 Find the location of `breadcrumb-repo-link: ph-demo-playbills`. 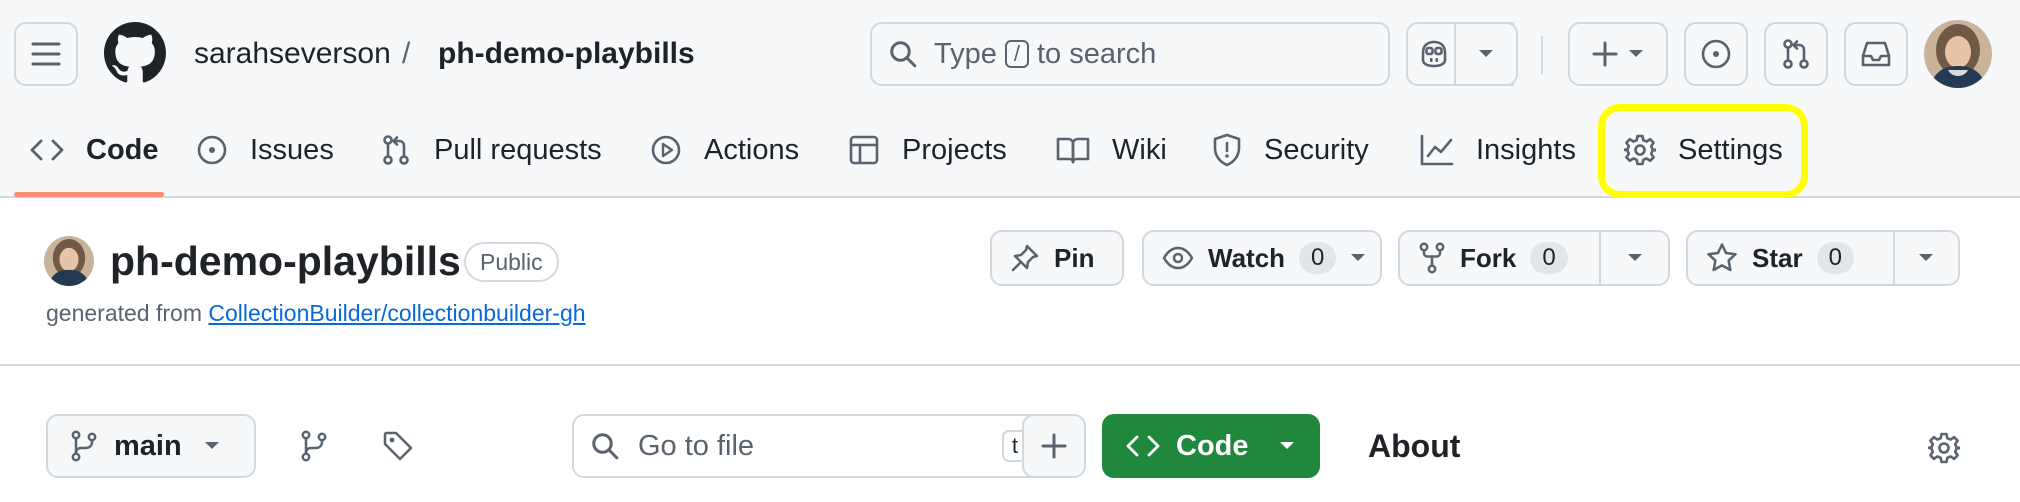

breadcrumb-repo-link: ph-demo-playbills is located at coordinates (566, 54).